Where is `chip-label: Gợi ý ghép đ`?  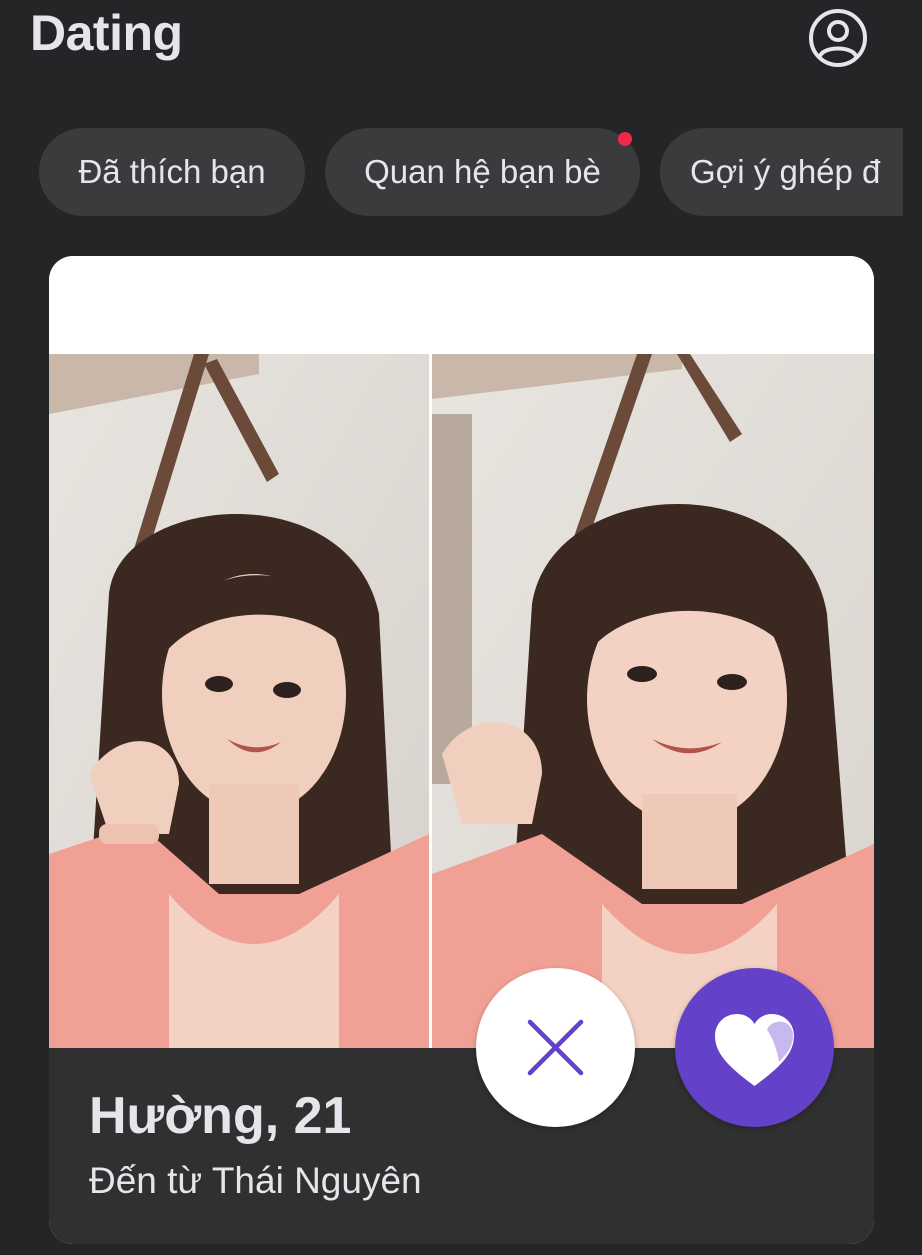
chip-label: Gợi ý ghép đ is located at coordinates (785, 171).